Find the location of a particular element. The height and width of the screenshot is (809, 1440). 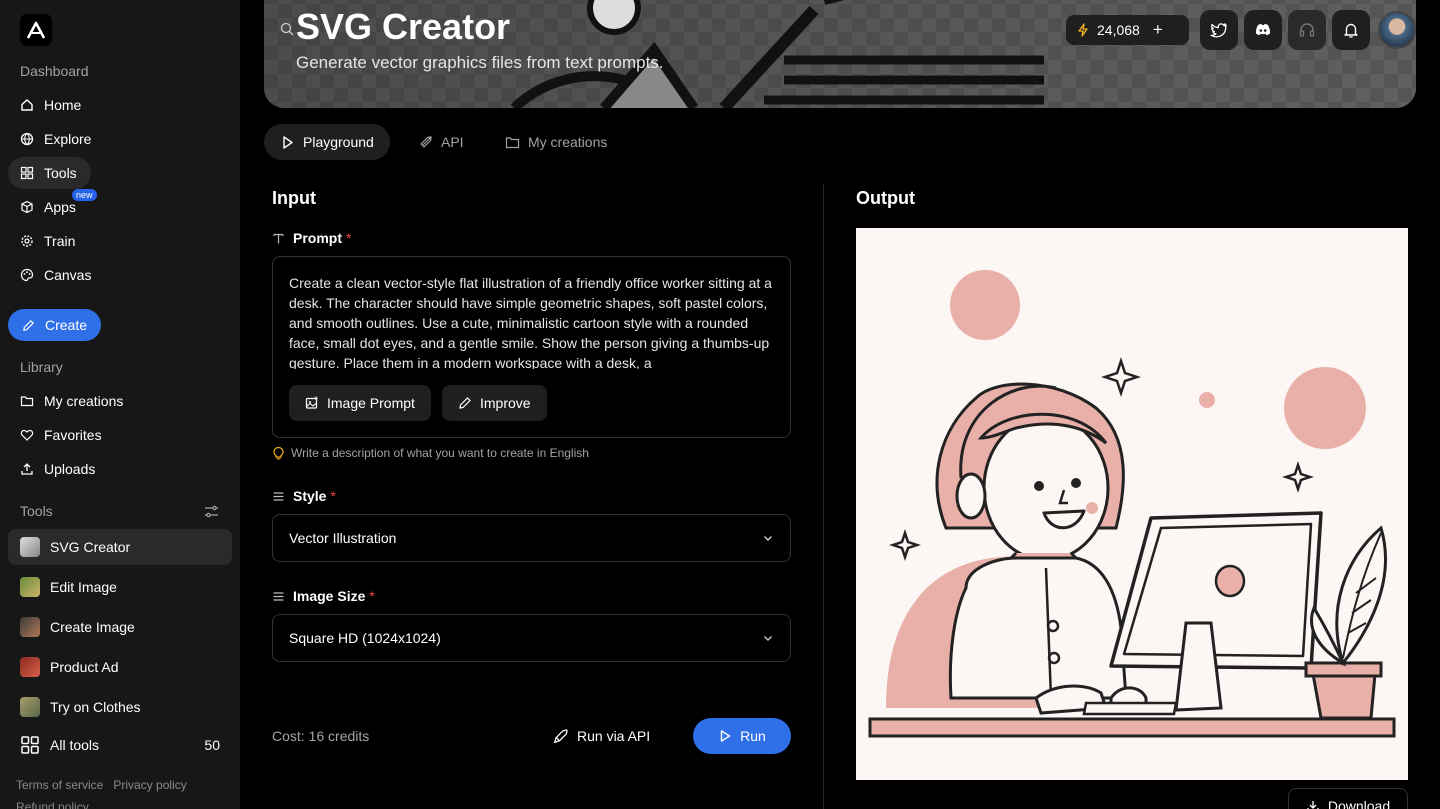

discord-icon is located at coordinates (1263, 30).